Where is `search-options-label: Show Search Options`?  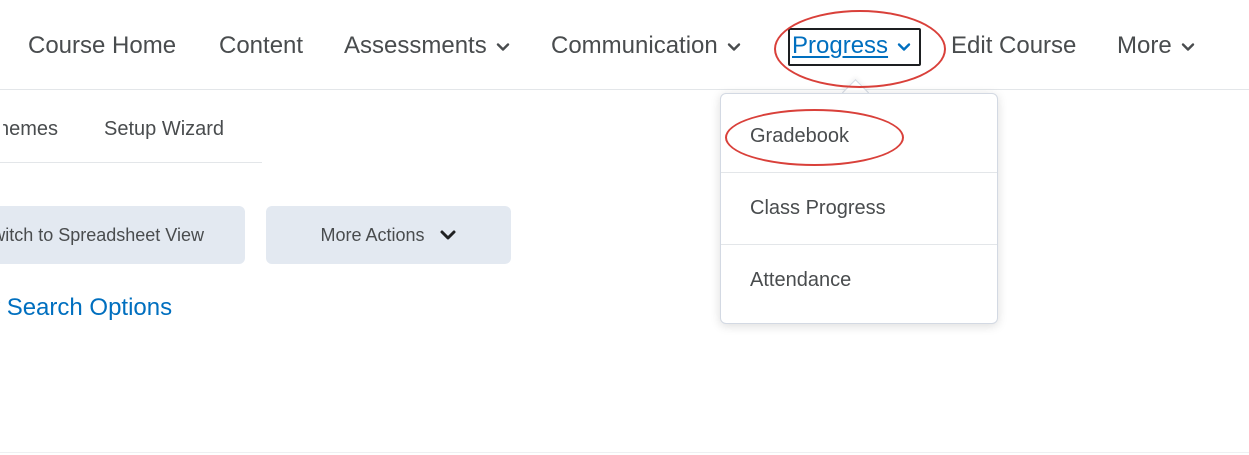
search-options-label: Show Search Options is located at coordinates (86, 307).